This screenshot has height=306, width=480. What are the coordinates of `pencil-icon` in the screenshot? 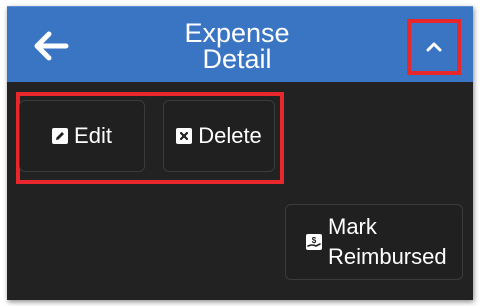 It's located at (60, 136).